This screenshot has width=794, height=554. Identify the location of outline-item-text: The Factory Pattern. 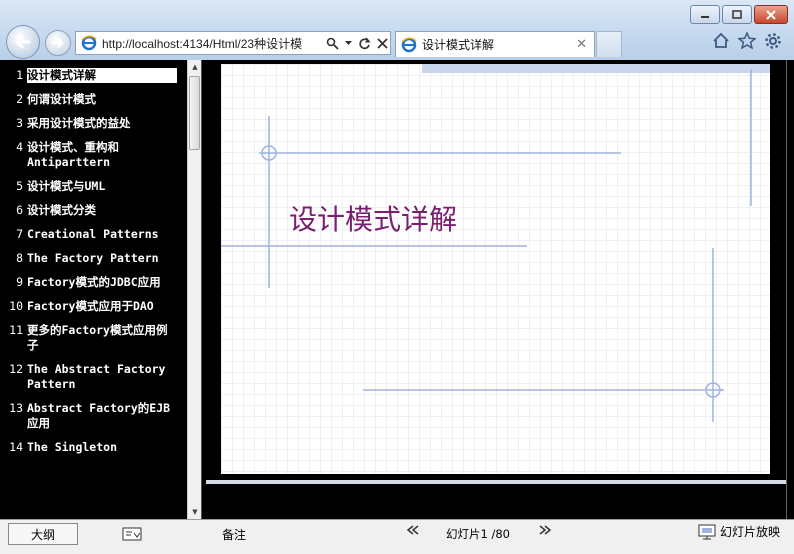
(93, 258).